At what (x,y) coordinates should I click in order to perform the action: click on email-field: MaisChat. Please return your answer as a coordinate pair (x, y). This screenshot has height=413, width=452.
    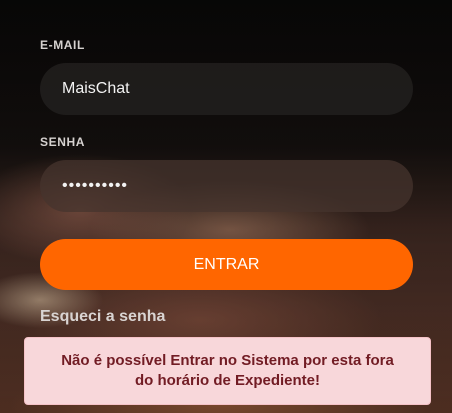
    Looking at the image, I should click on (226, 89).